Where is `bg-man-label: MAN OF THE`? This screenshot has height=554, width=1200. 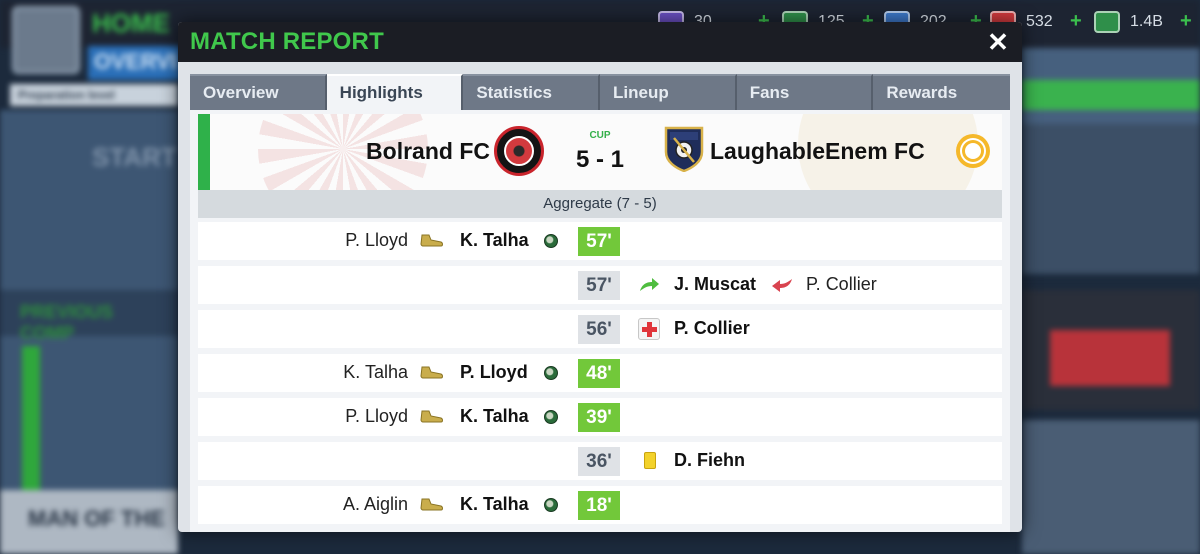 bg-man-label: MAN OF THE is located at coordinates (96, 518).